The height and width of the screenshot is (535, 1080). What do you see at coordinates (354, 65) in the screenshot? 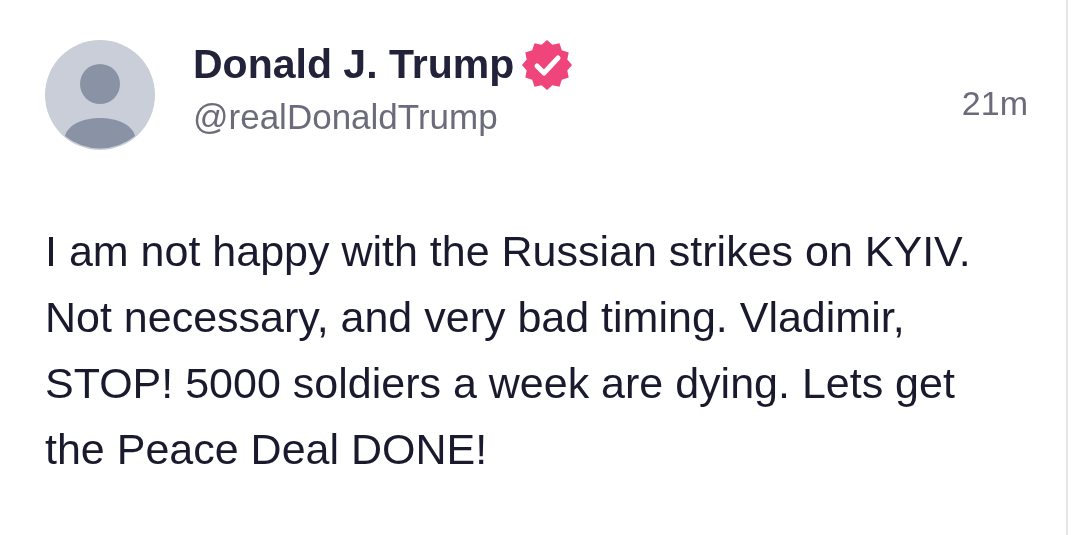
I see `author-name: Donald J. Trump` at bounding box center [354, 65].